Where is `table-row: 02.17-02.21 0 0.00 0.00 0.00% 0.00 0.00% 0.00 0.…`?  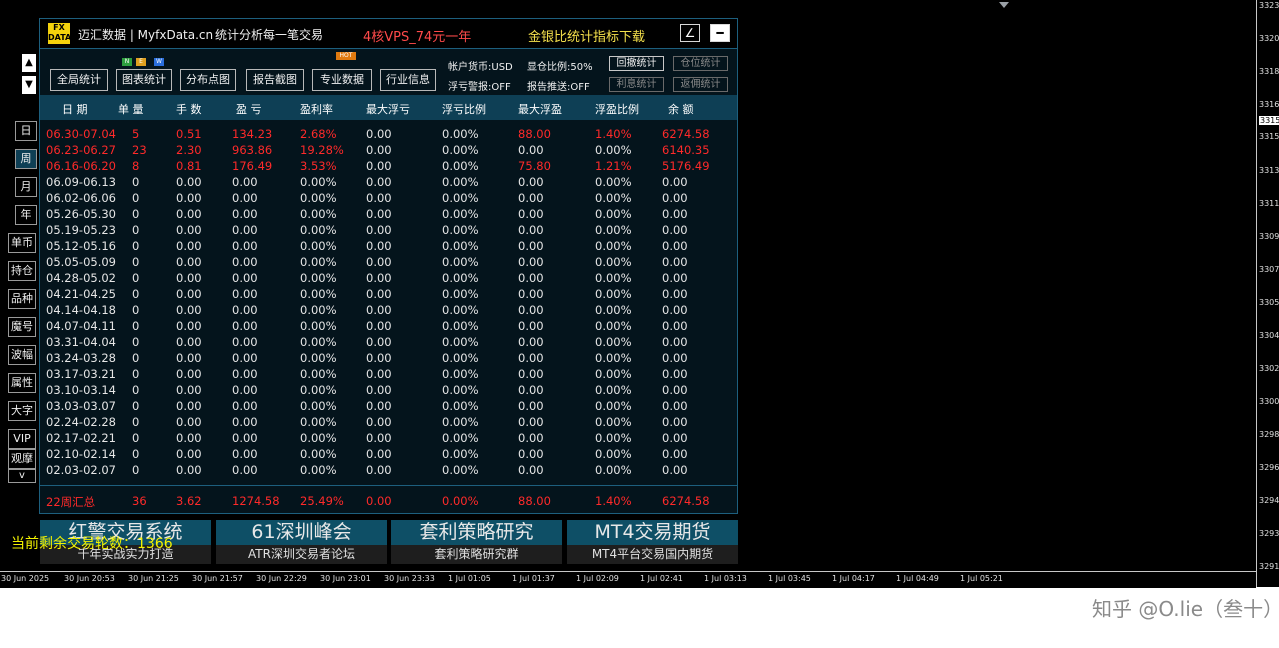
table-row: 02.17-02.21 0 0.00 0.00 0.00% 0.00 0.00% 0.00 0.… is located at coordinates (388, 438).